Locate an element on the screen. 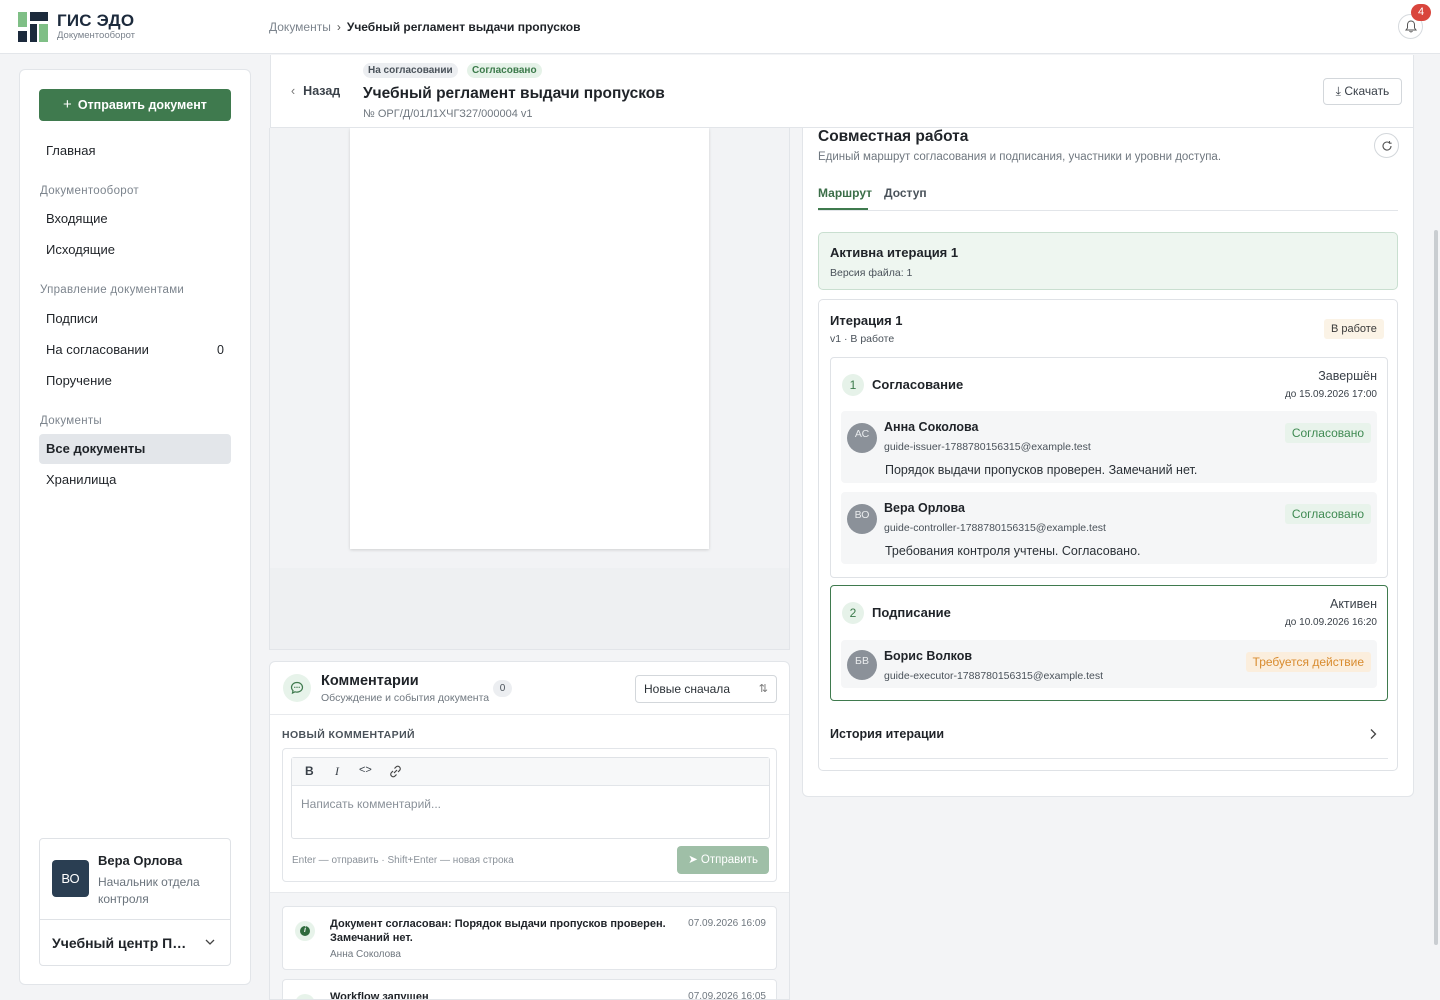 This screenshot has width=1440, height=1000. comment-icon is located at coordinates (297, 688).